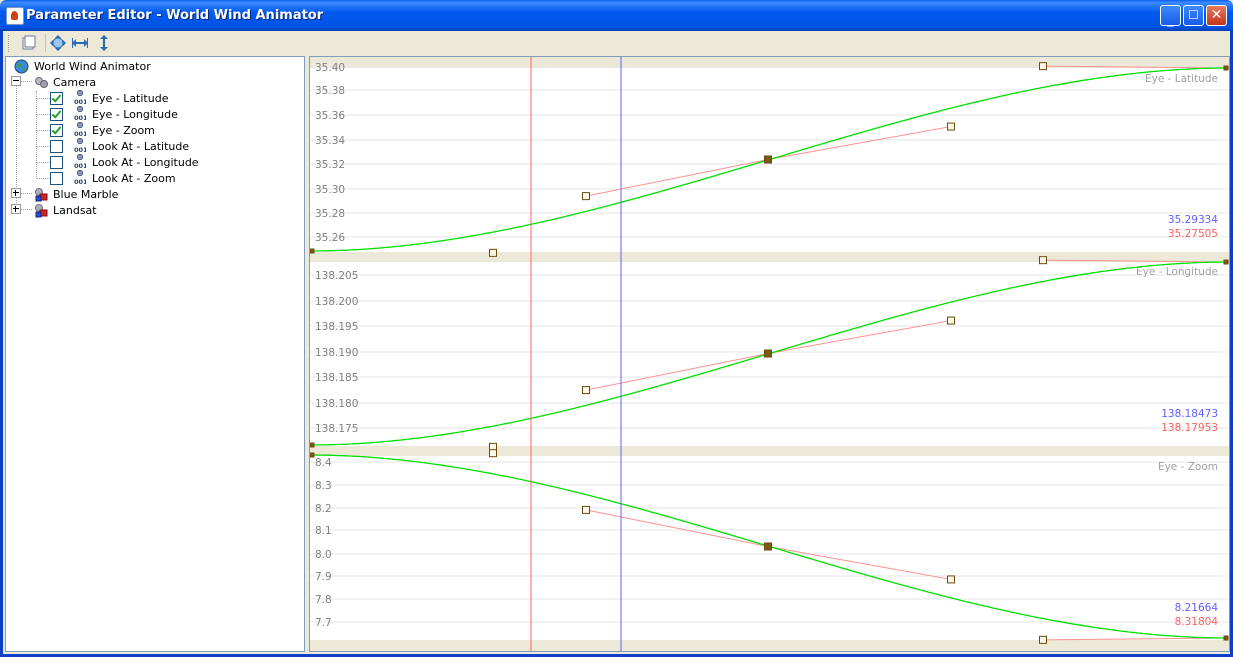  Describe the element at coordinates (145, 162) in the screenshot. I see `tree-label: Look At - Longitude` at that location.